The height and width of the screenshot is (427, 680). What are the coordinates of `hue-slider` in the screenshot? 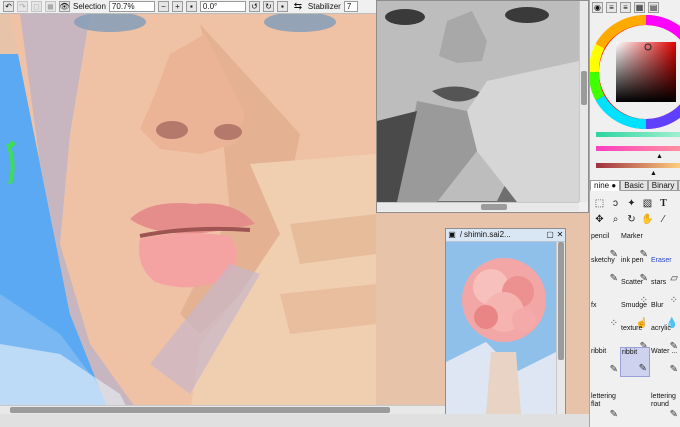 It's located at (638, 134).